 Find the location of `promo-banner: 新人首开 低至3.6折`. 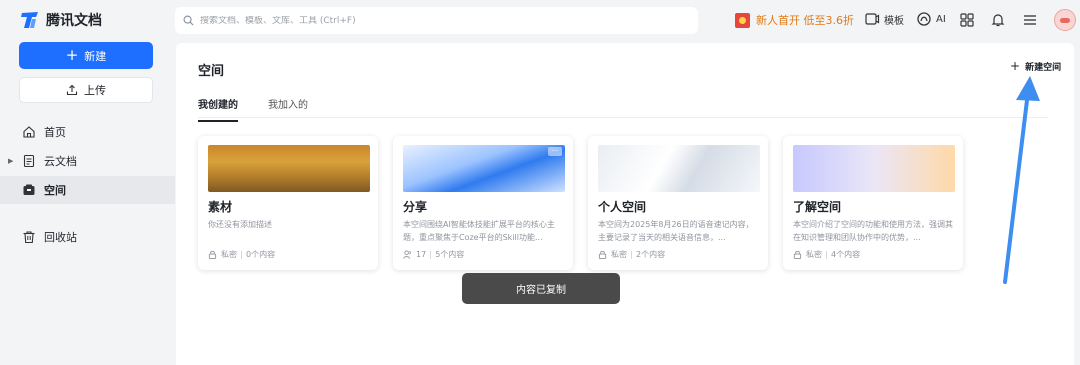

promo-banner: 新人首开 低至3.6折 is located at coordinates (794, 20).